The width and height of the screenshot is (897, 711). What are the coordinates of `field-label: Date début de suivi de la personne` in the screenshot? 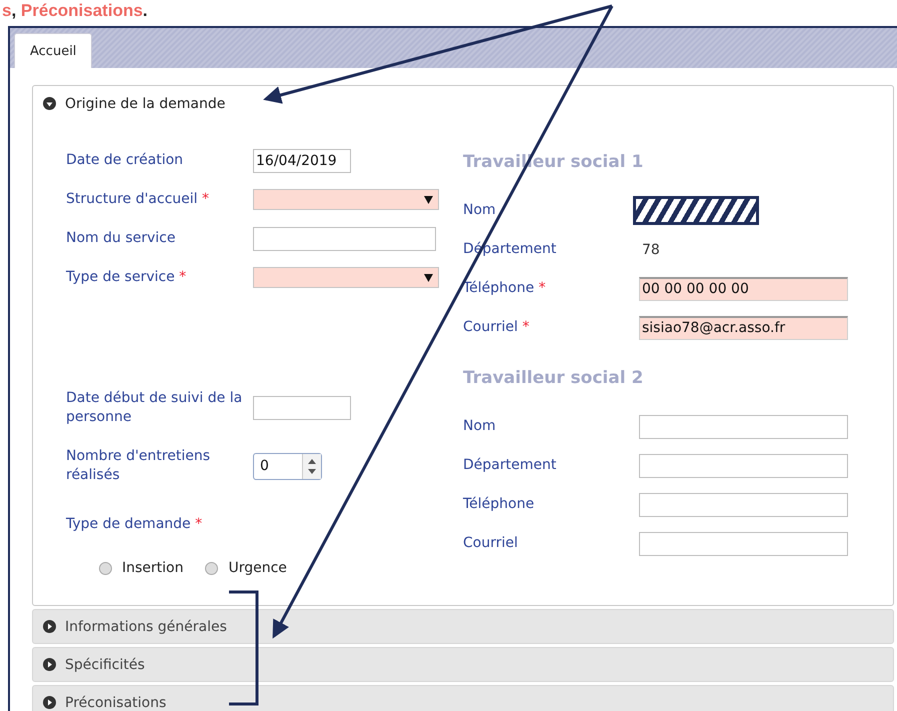 It's located at (155, 408).